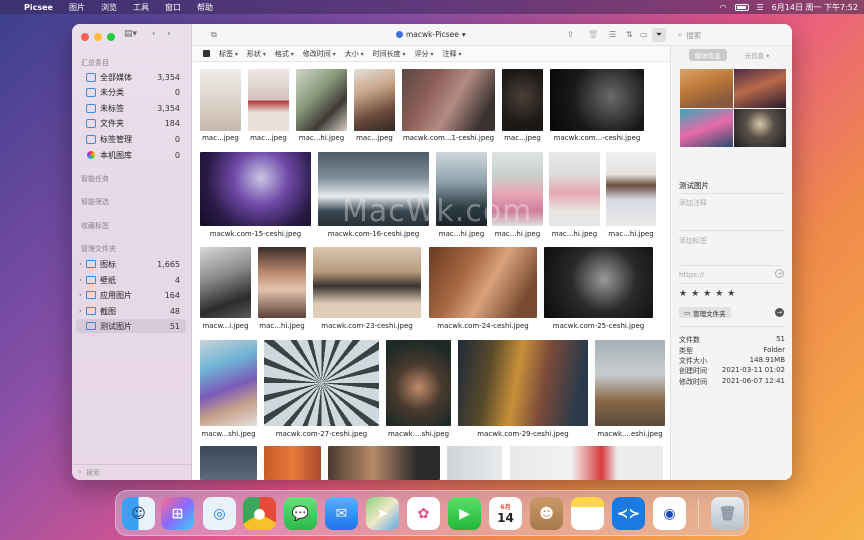  What do you see at coordinates (131, 295) in the screenshot?
I see `sidebar-folder-app-images: › 应用图片 164` at bounding box center [131, 295].